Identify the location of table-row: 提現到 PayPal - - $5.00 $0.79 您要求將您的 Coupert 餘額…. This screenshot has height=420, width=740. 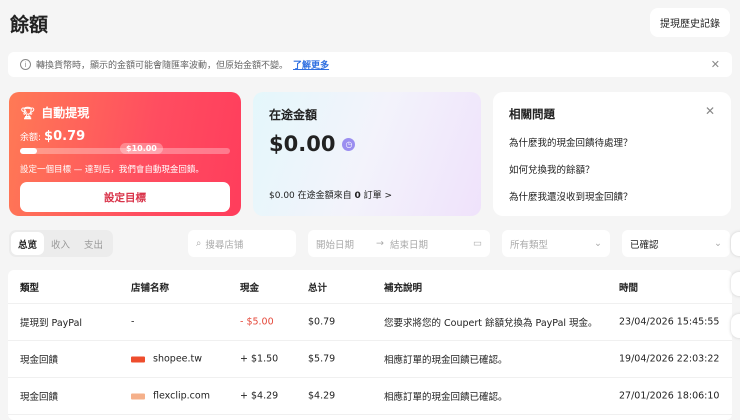
(370, 322).